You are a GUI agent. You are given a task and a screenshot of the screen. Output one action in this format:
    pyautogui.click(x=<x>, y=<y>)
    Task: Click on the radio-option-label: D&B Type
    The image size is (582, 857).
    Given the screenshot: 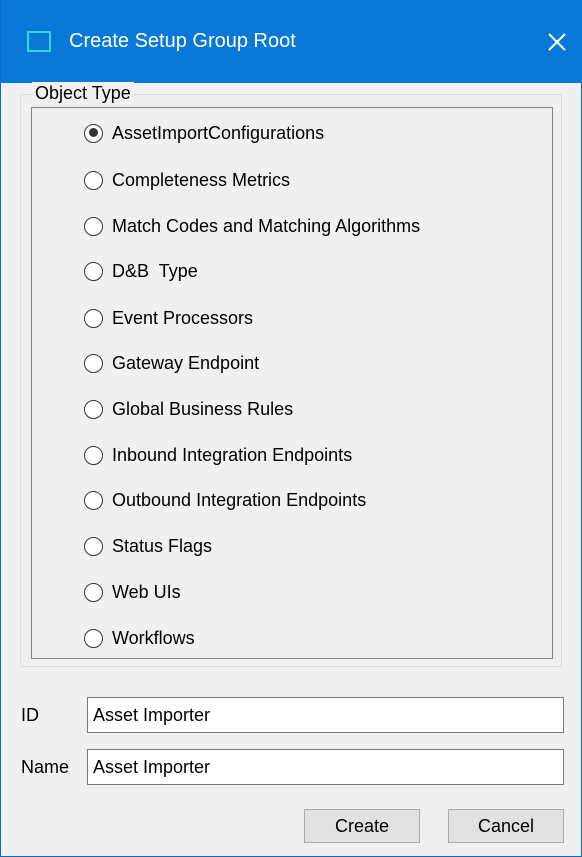 What is the action you would take?
    pyautogui.click(x=155, y=270)
    